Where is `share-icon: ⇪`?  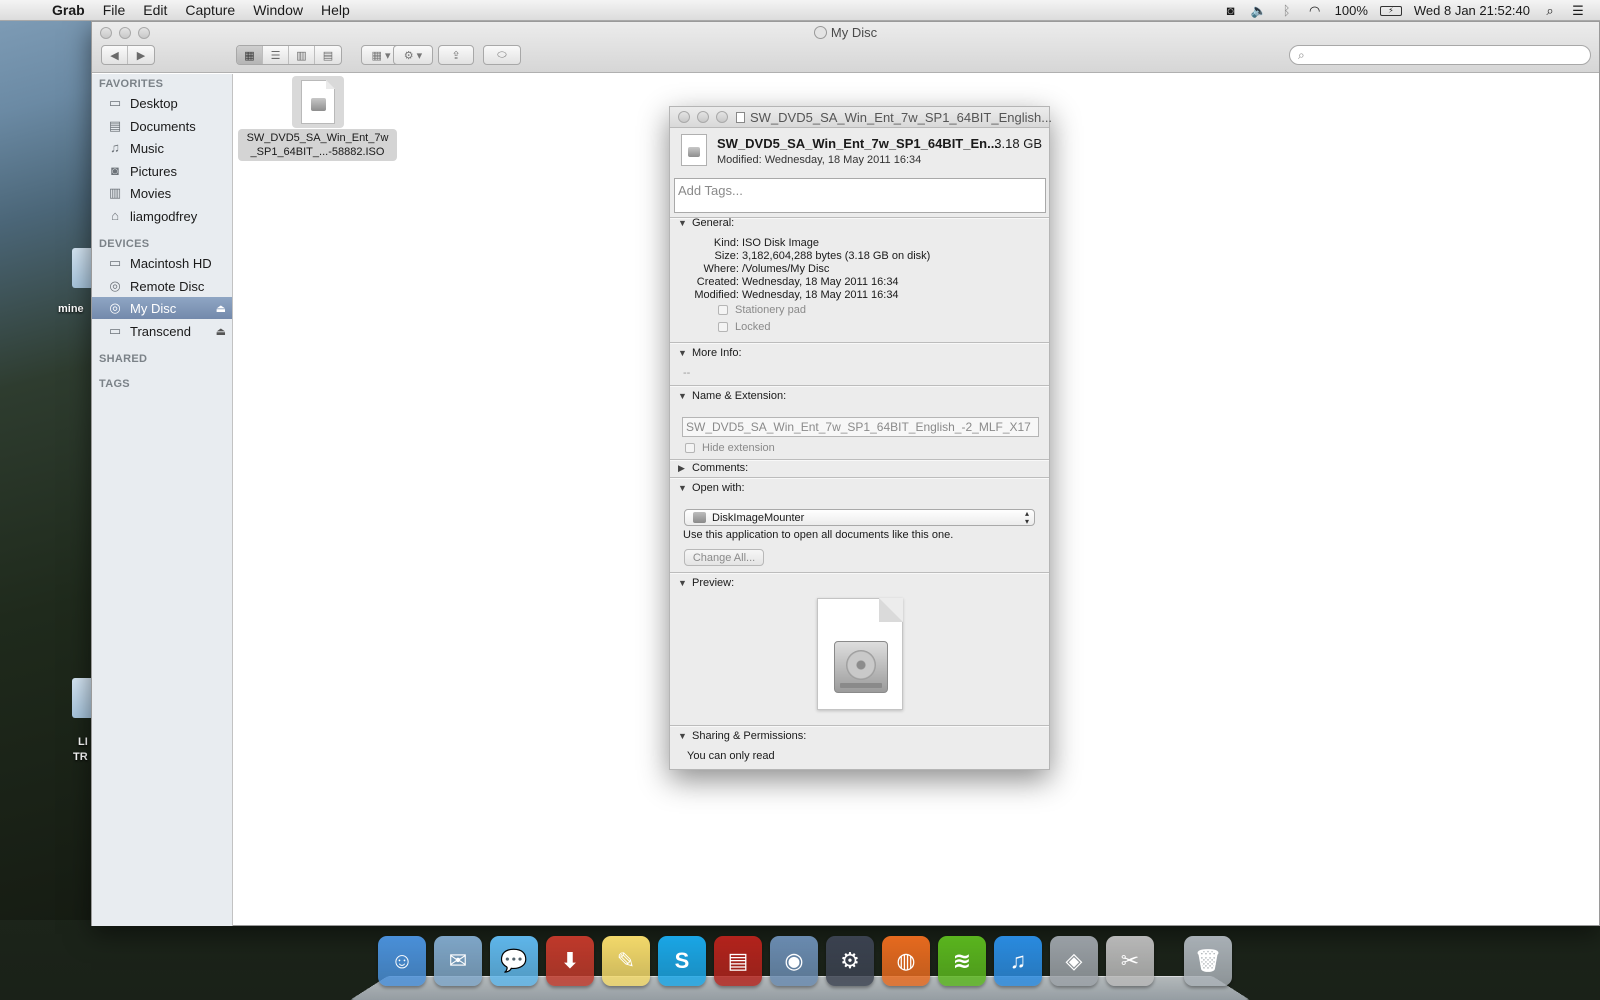
share-icon: ⇪ is located at coordinates (456, 55).